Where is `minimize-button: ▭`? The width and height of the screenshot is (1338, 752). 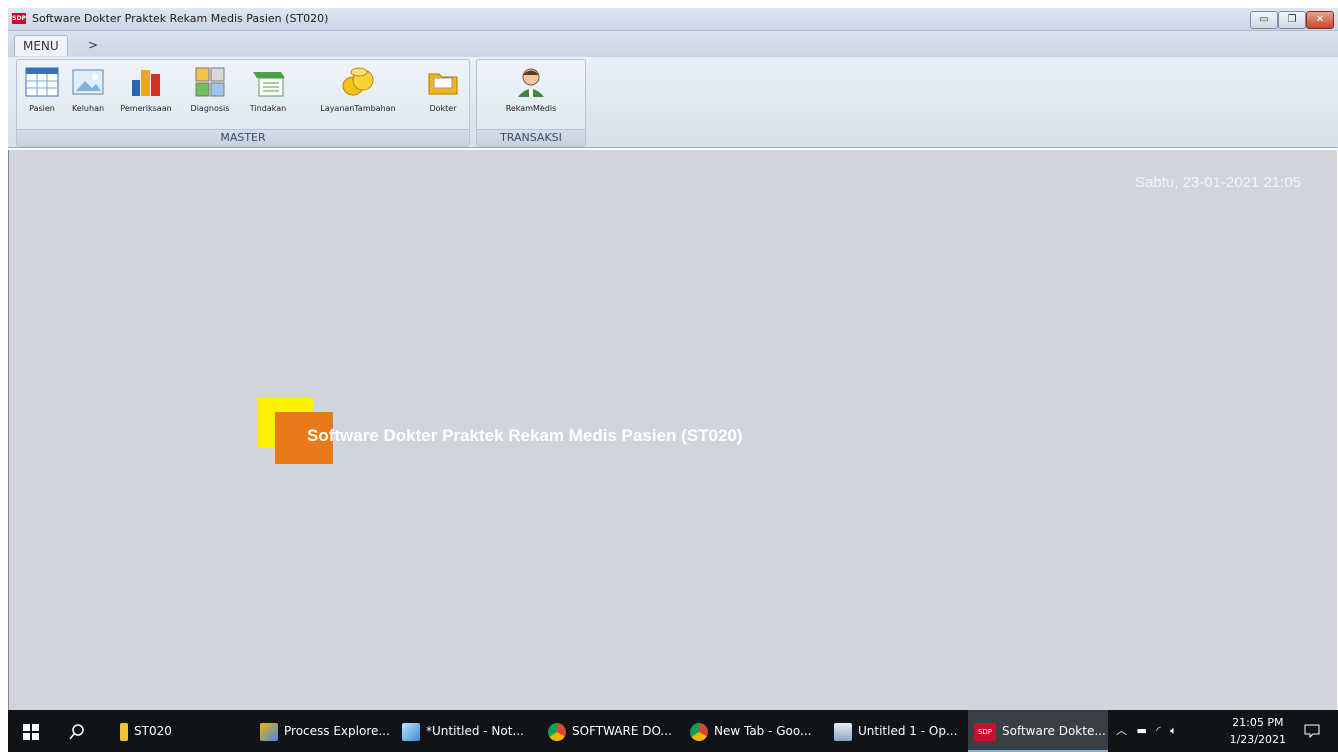
minimize-button: ▭ is located at coordinates (1264, 20).